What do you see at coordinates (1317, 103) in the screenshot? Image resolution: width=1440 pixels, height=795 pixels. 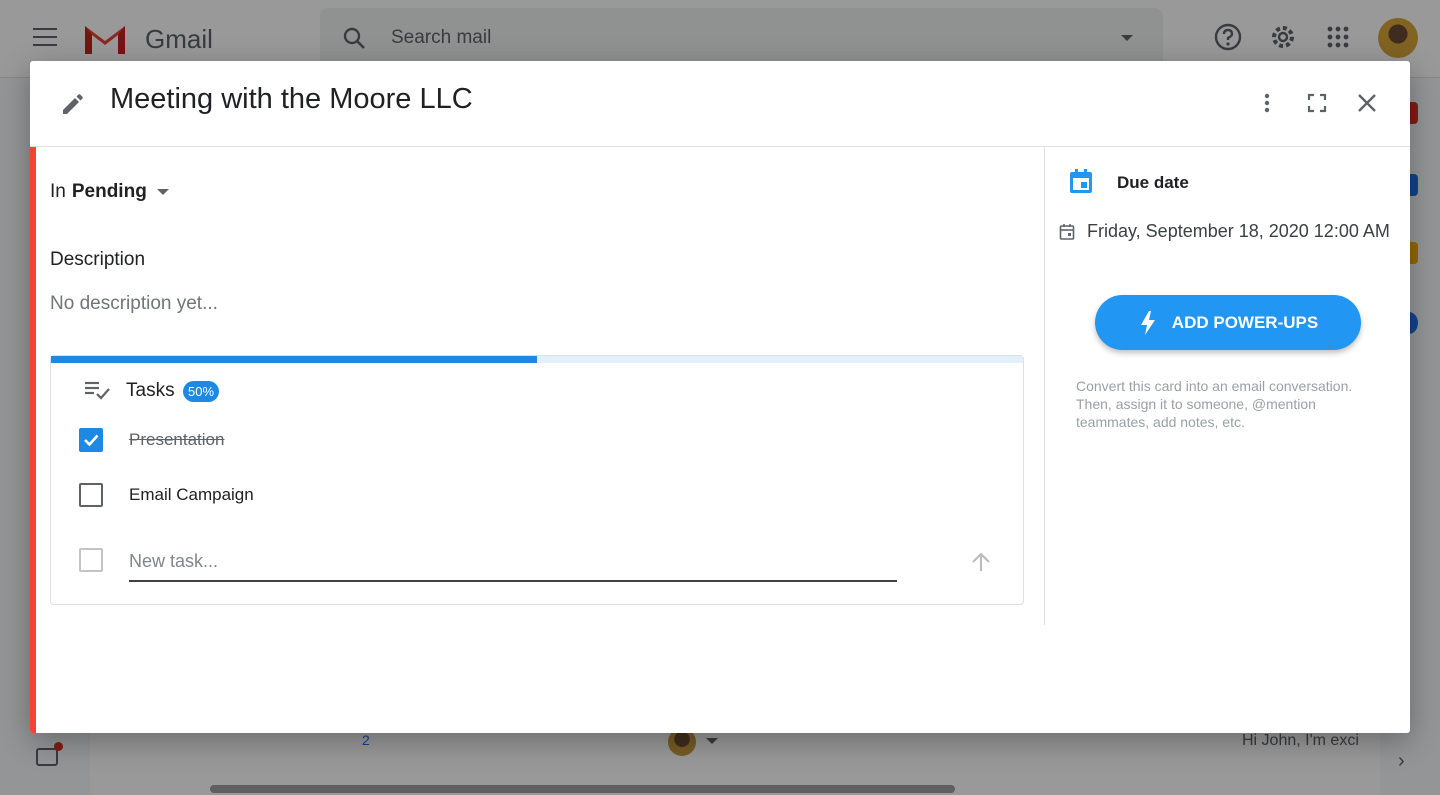 I see `fullscreen-icon` at bounding box center [1317, 103].